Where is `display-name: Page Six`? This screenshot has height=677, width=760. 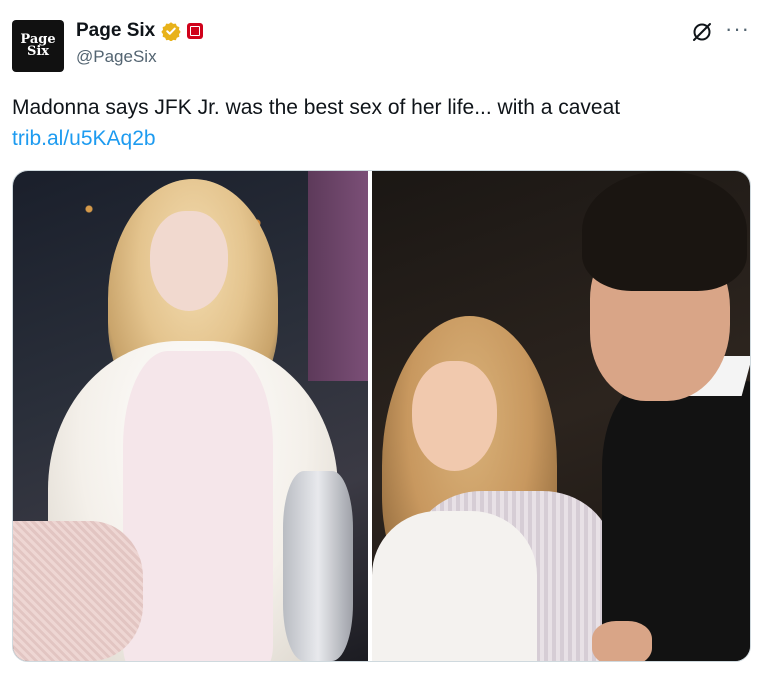
display-name: Page Six is located at coordinates (115, 31).